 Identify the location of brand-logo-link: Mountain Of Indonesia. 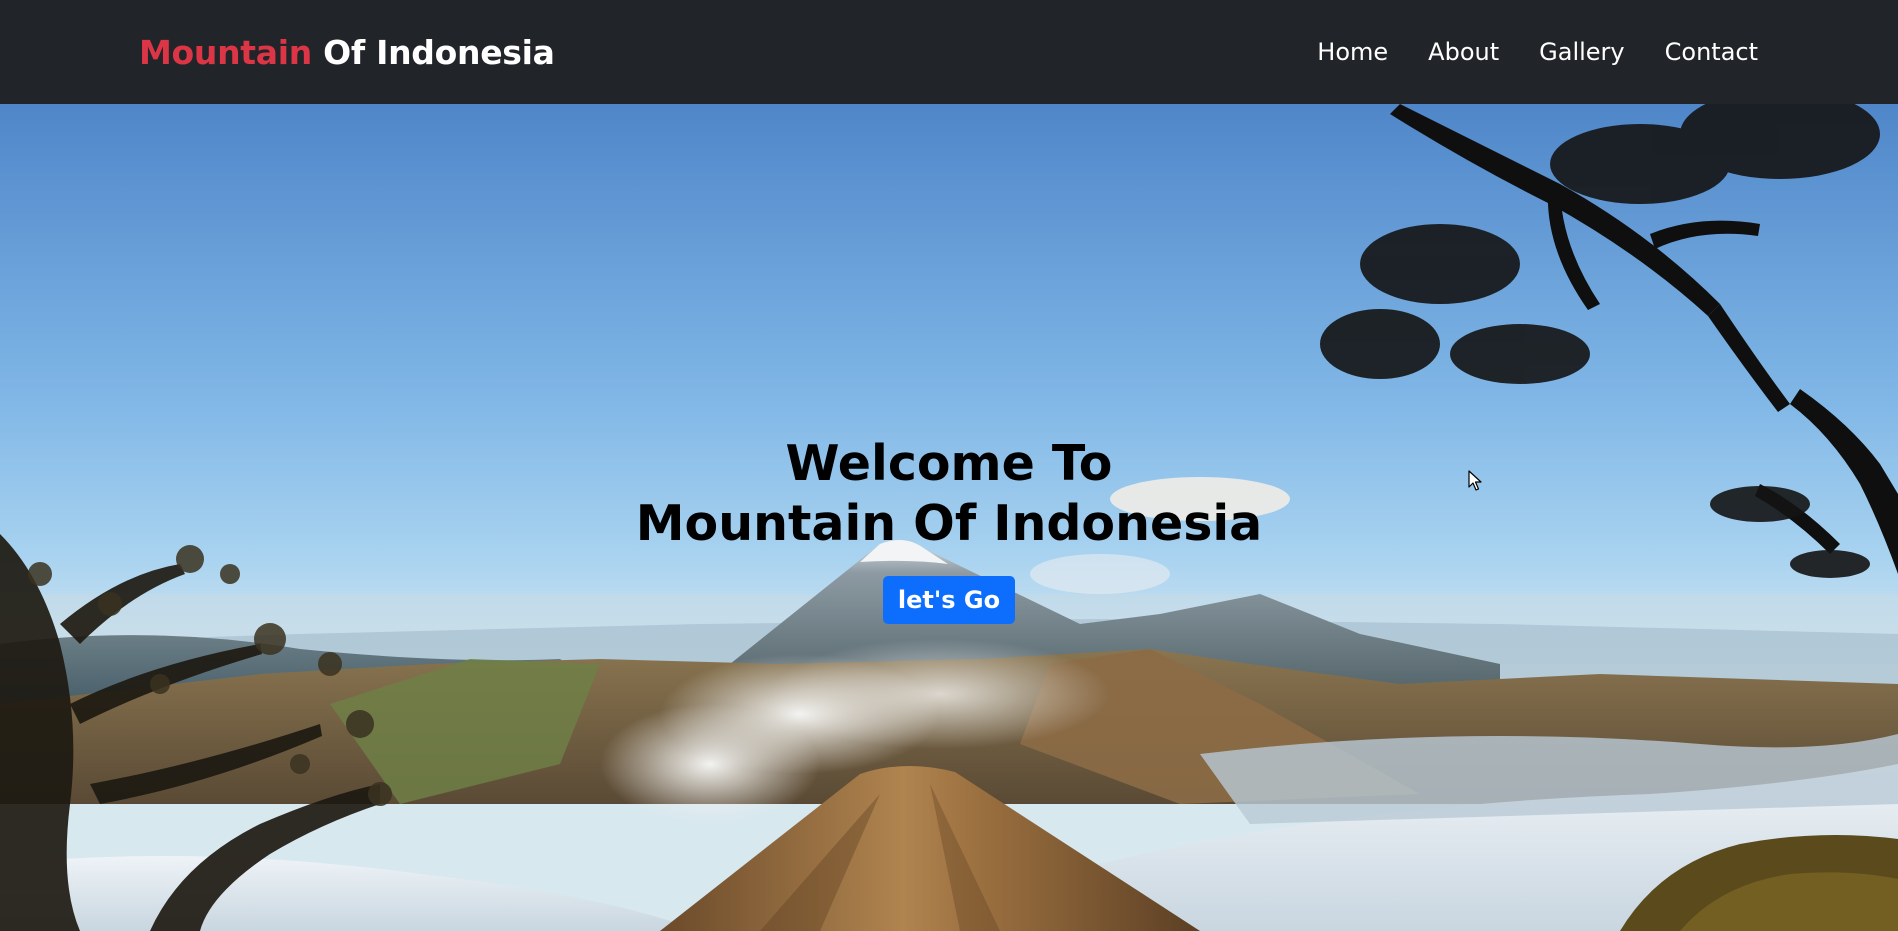
(347, 52).